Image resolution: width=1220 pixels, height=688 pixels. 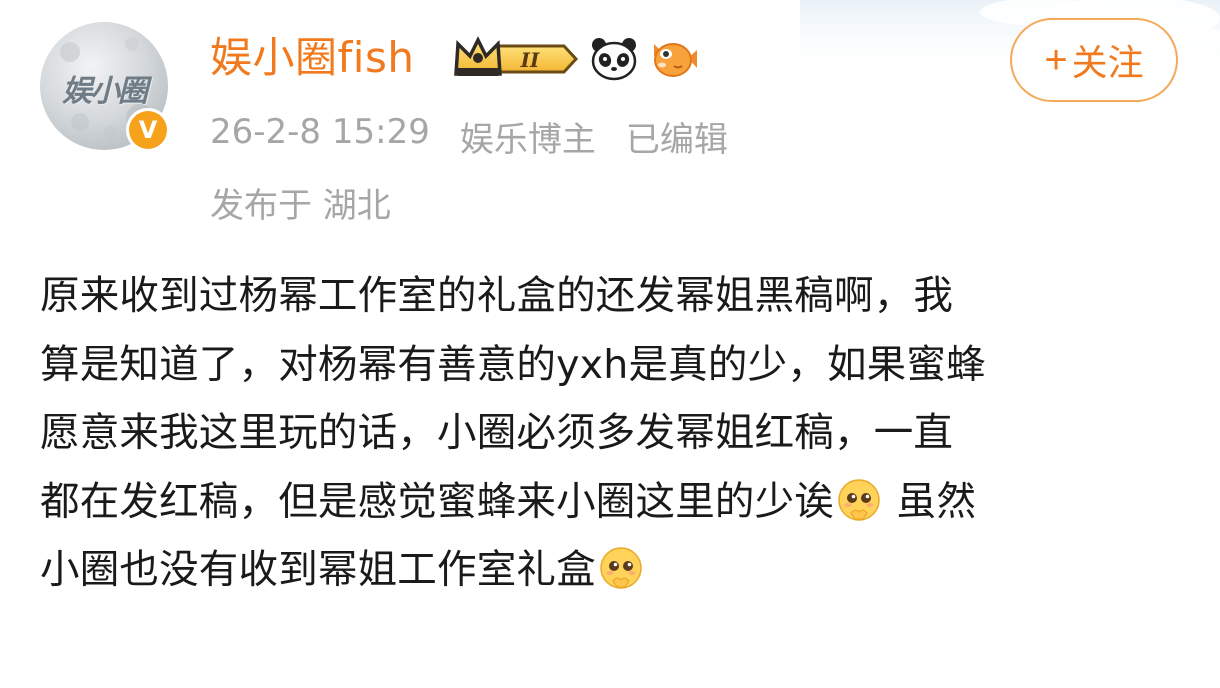 What do you see at coordinates (437, 501) in the screenshot?
I see `content-text: 都在发红稿，但是感觉蜜蜂来小圈这里的少诶` at bounding box center [437, 501].